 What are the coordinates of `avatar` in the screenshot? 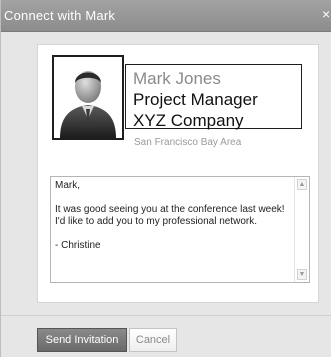 It's located at (88, 97).